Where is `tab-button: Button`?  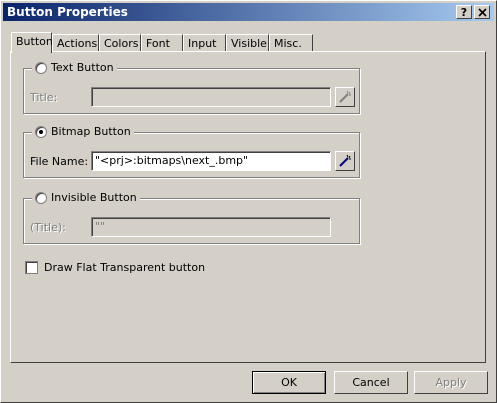 tab-button: Button is located at coordinates (32, 42).